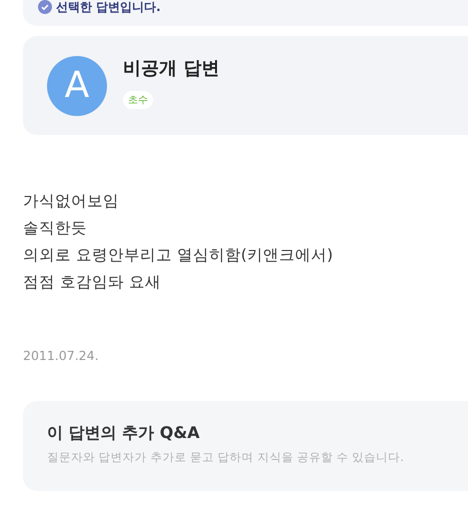 The height and width of the screenshot is (511, 468). What do you see at coordinates (138, 100) in the screenshot?
I see `rank-badge: 초수` at bounding box center [138, 100].